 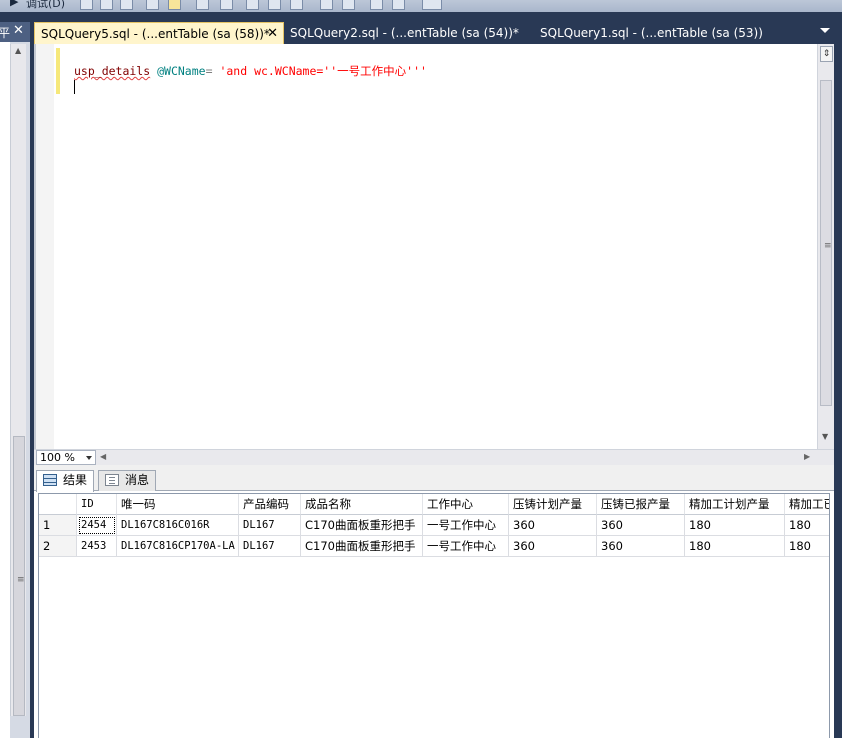 I want to click on split-icon: ⇕, so click(x=826, y=54).